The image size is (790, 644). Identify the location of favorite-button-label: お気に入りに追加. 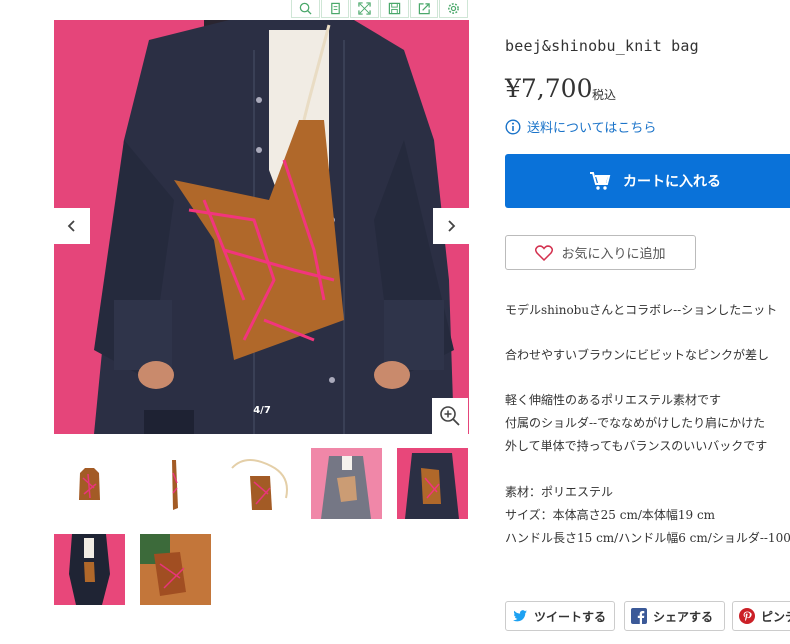
(613, 254).